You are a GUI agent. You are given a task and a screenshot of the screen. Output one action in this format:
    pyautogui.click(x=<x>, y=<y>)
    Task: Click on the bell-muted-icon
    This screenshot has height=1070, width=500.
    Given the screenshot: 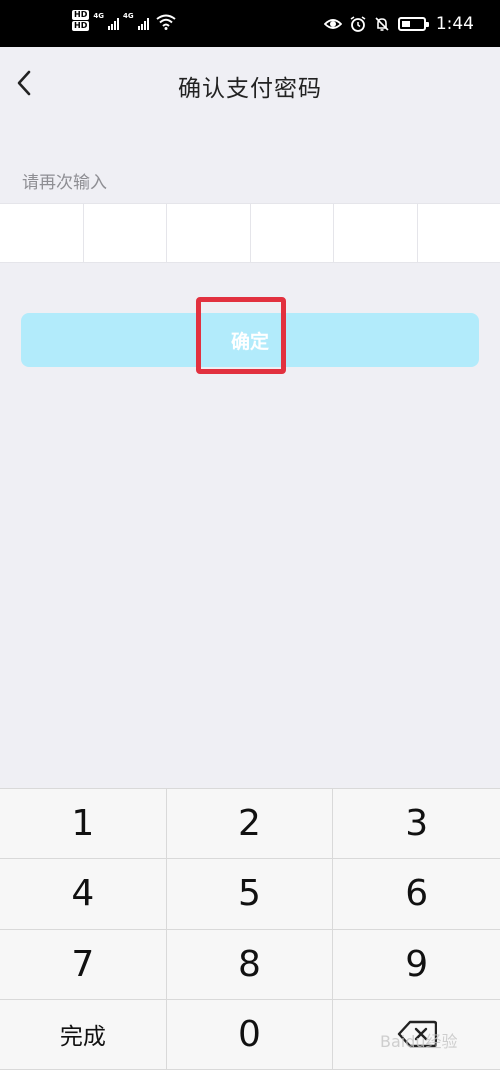 What is the action you would take?
    pyautogui.click(x=382, y=24)
    